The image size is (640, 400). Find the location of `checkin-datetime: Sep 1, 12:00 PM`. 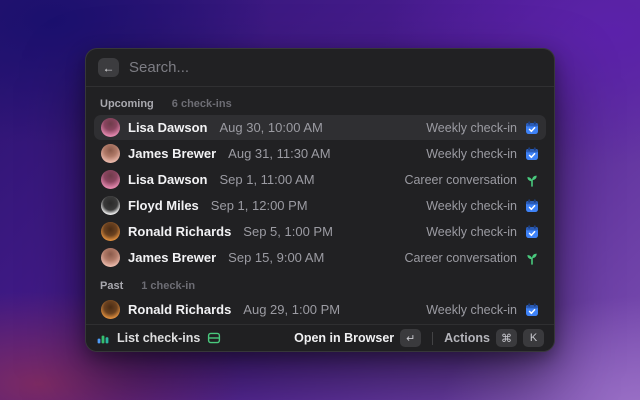

checkin-datetime: Sep 1, 12:00 PM is located at coordinates (259, 205).